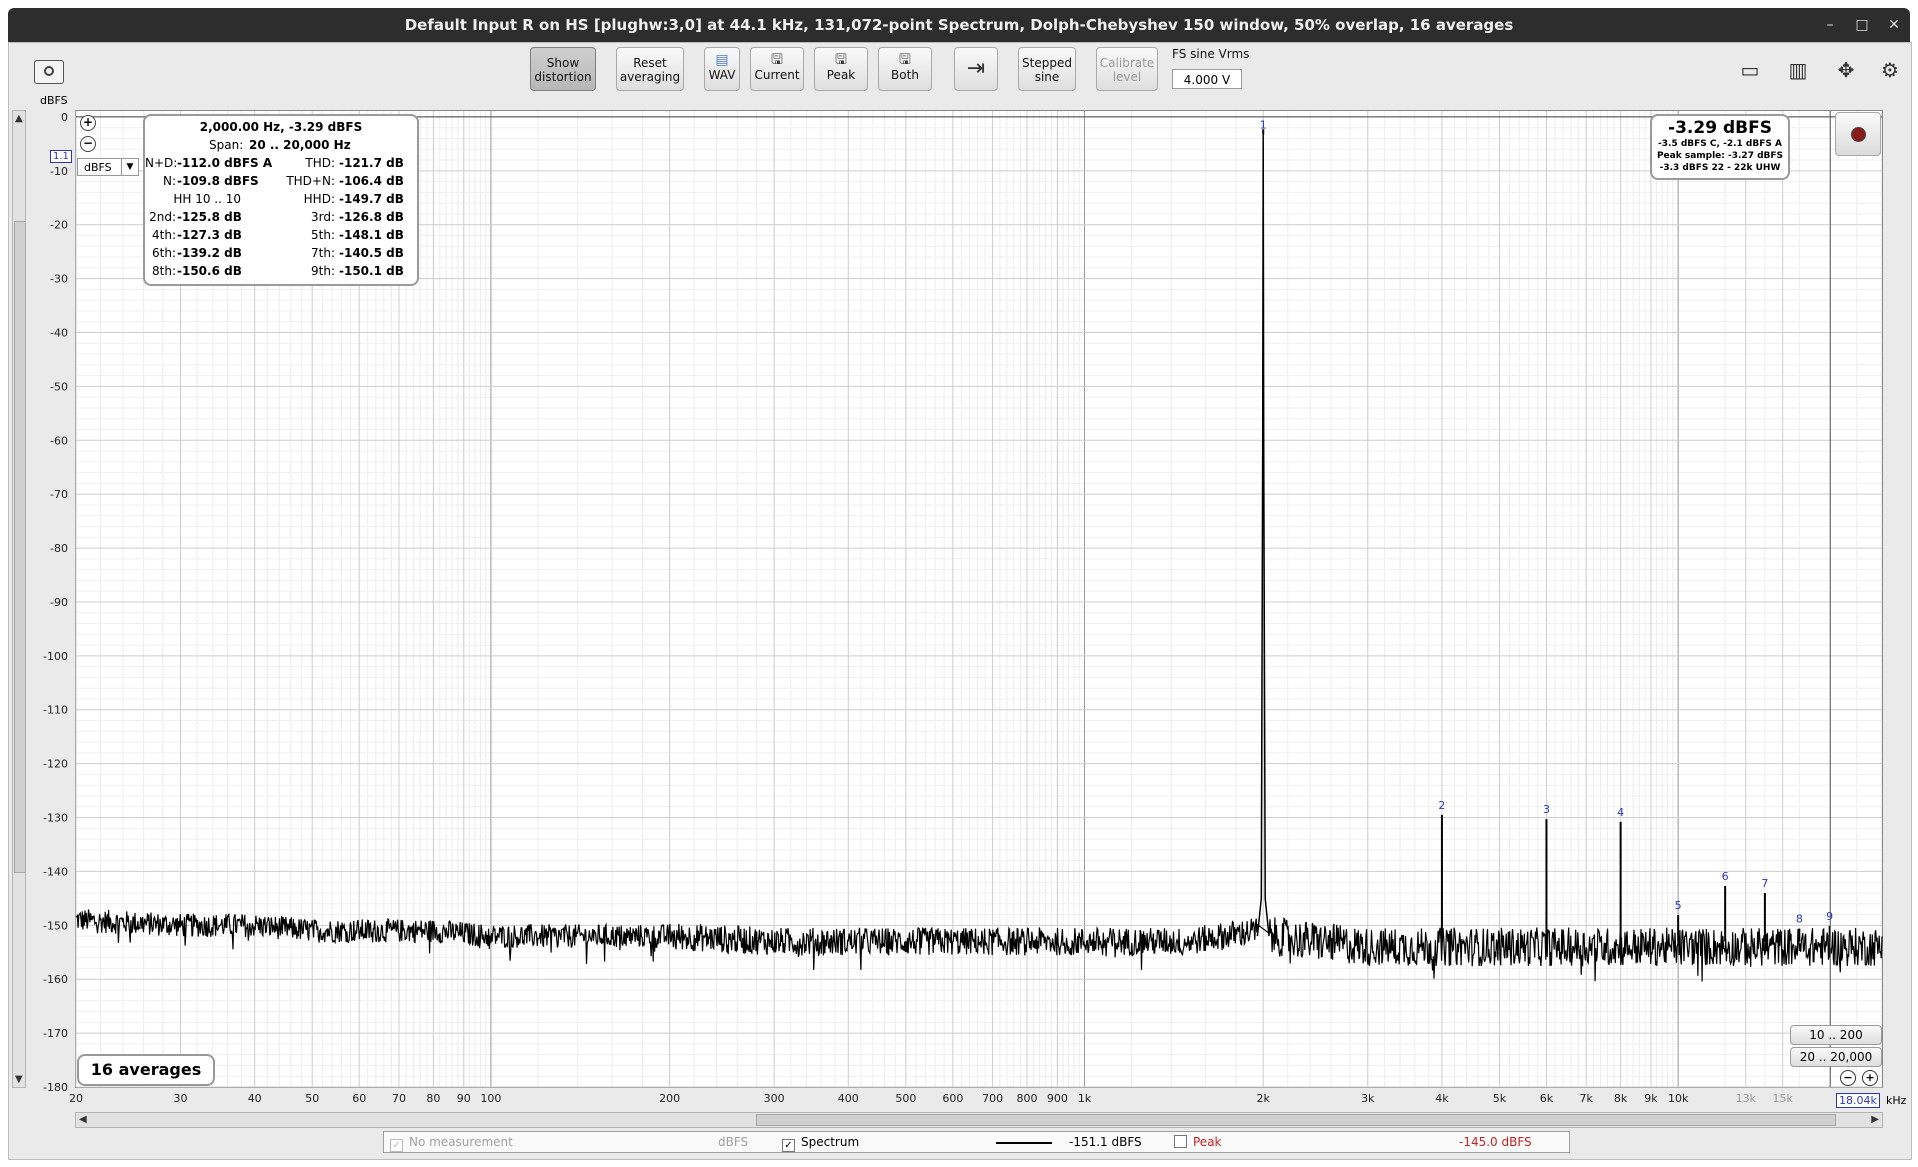 The image size is (1918, 1167). Describe the element at coordinates (59, 548) in the screenshot. I see `y-tick-label: -80` at that location.